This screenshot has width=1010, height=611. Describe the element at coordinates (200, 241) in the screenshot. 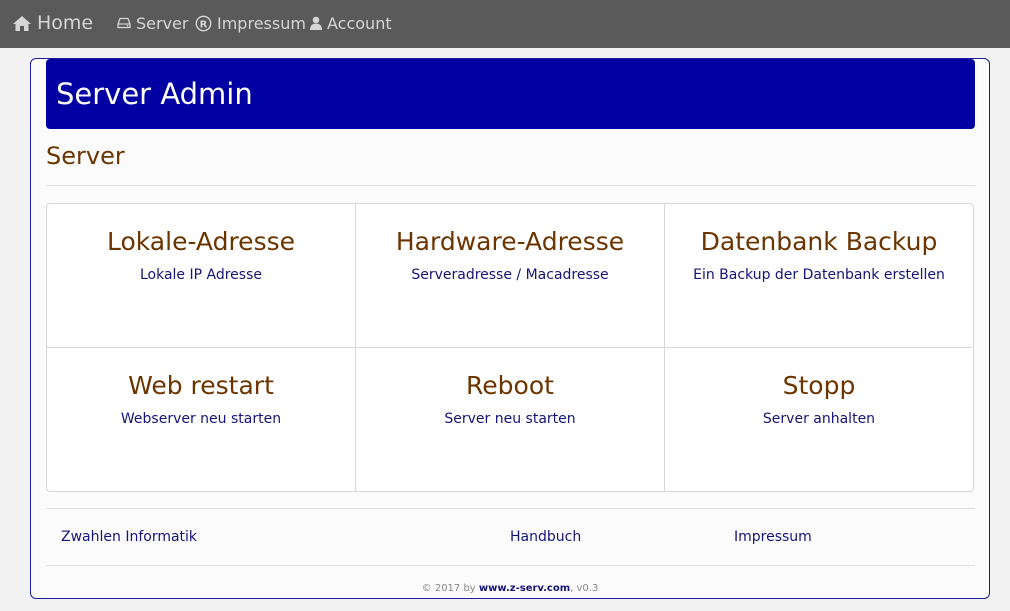

I see `tile-title: Lokale-Adresse` at that location.